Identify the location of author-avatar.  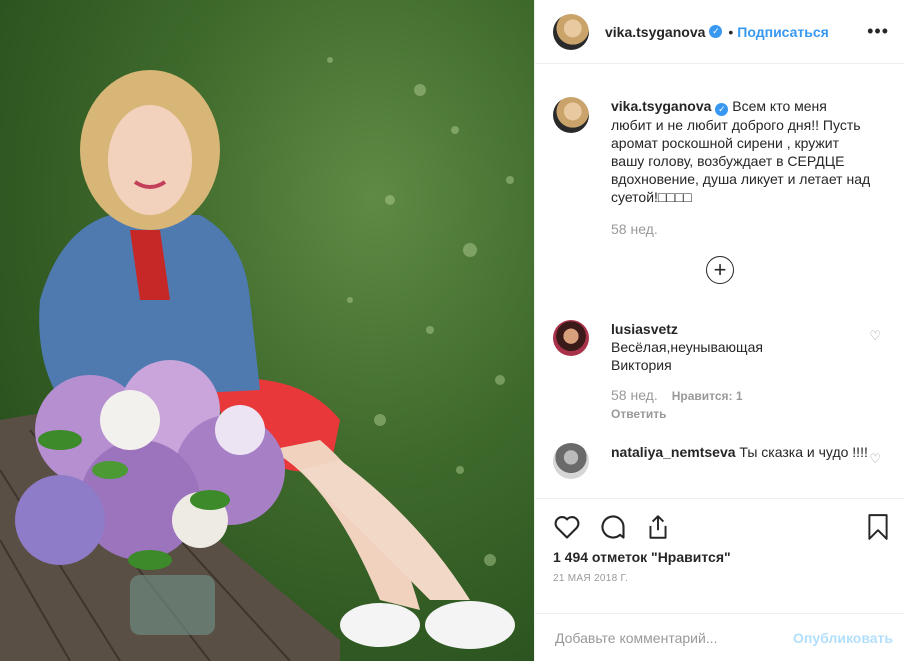
(571, 31).